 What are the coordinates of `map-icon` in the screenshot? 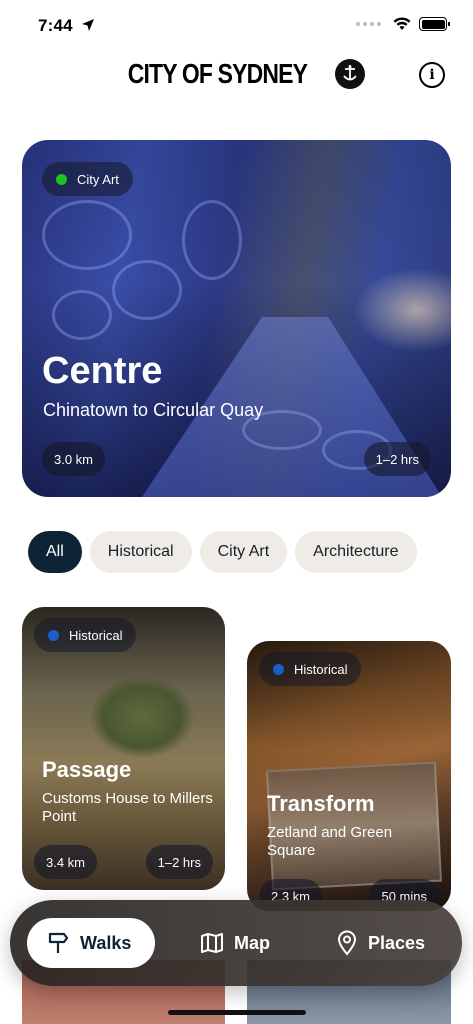 It's located at (212, 943).